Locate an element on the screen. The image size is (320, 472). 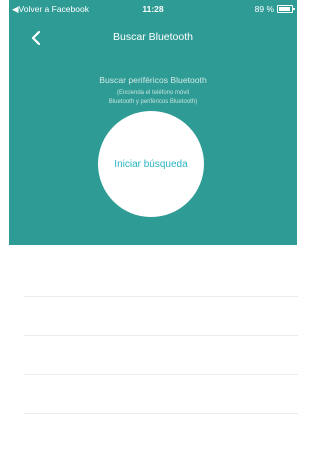
status-bar: ◀Volver a Facebook 11:28 89 % is located at coordinates (153, 11).